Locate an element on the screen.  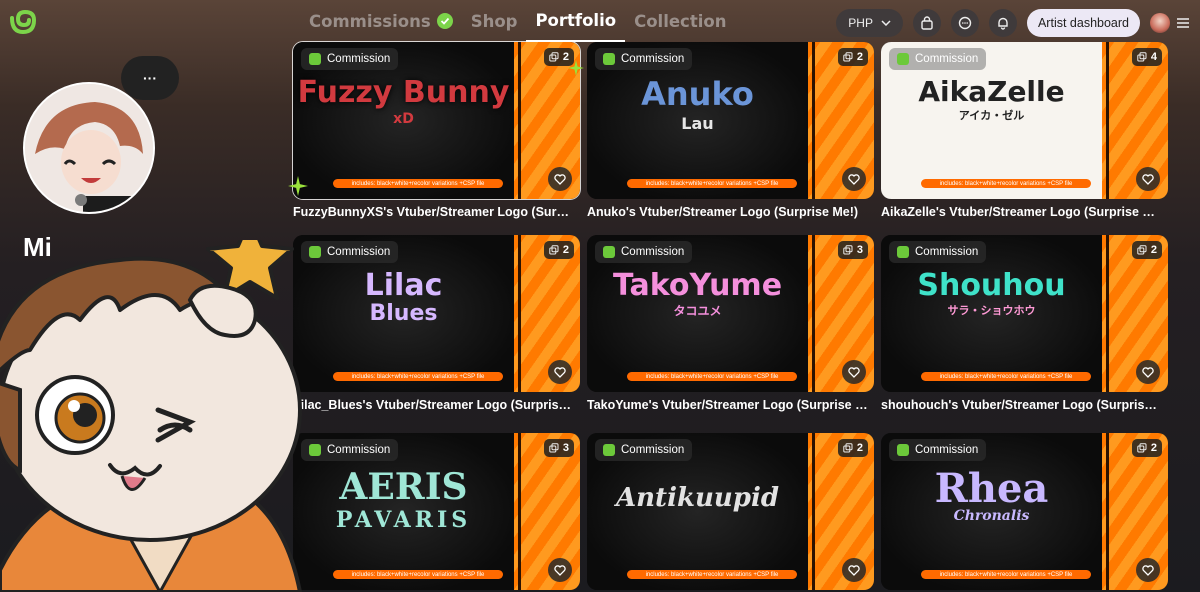
artwork-logo-text: AERIS is located at coordinates (403, 487).